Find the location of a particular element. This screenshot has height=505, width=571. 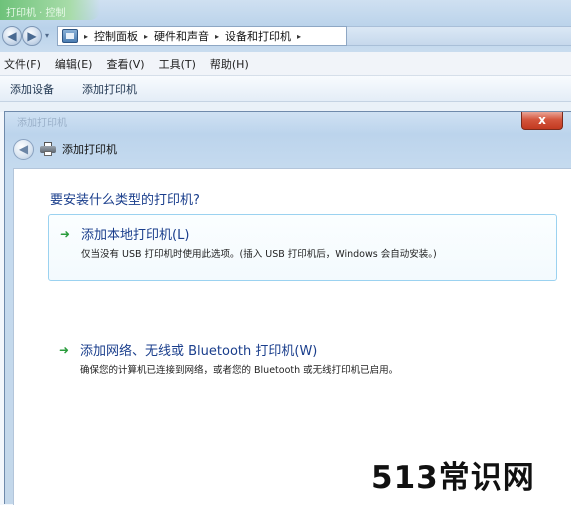

add-printer-button: 添加打印机 is located at coordinates (109, 89).